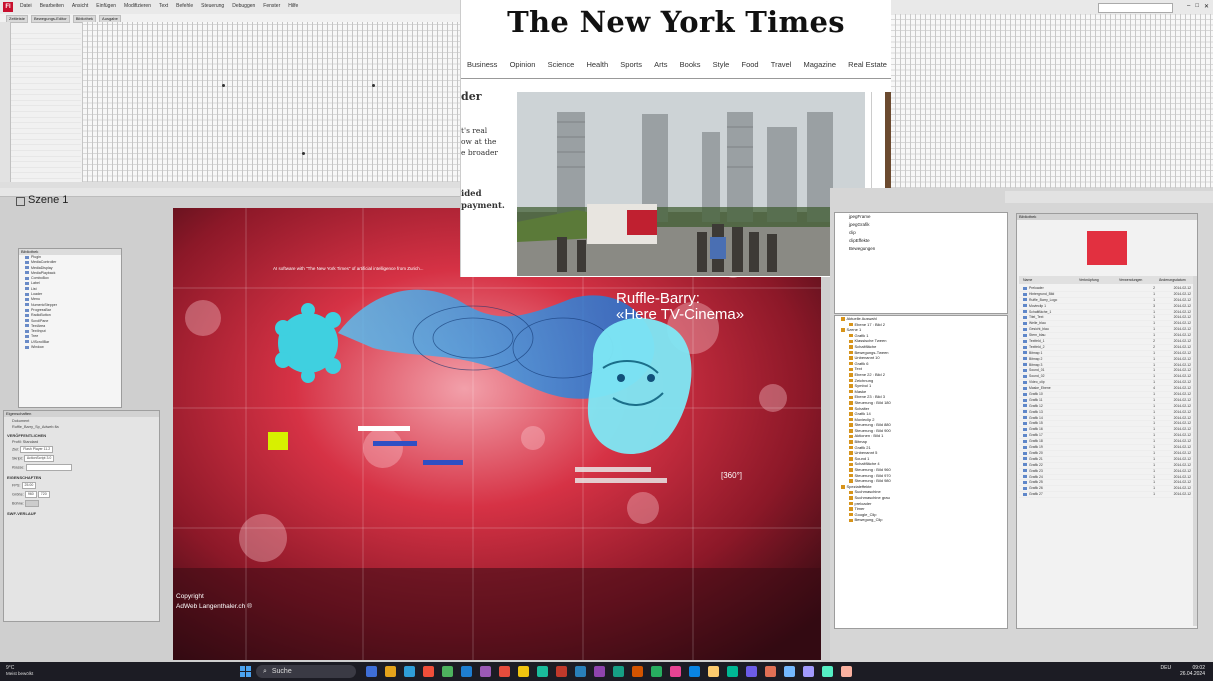  I want to click on col-header: Änderungsdatum, so click(1172, 280).